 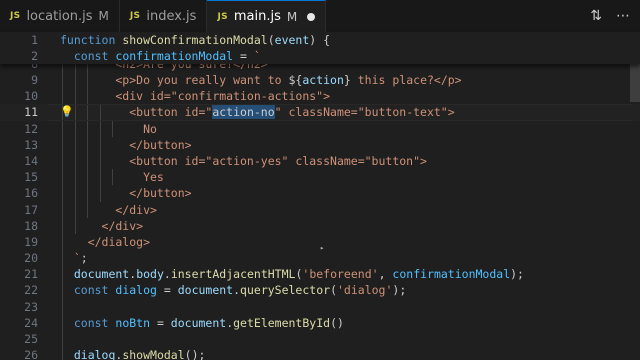 I want to click on tab-bar-spacer, so click(x=458, y=16).